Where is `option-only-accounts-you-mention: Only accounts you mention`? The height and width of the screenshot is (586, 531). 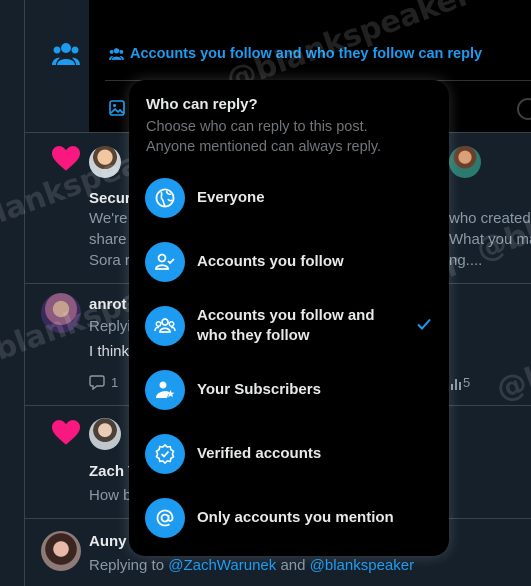 option-only-accounts-you-mention: Only accounts you mention is located at coordinates (289, 518).